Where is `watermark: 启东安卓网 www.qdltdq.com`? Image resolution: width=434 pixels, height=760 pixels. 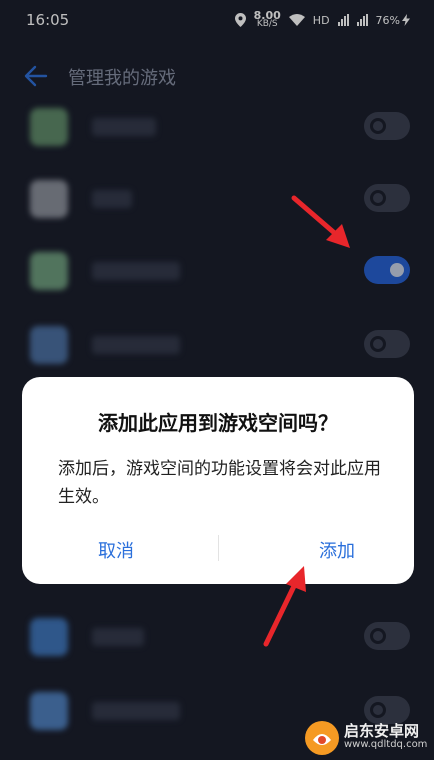 watermark: 启东安卓网 www.qdltdq.com is located at coordinates (367, 738).